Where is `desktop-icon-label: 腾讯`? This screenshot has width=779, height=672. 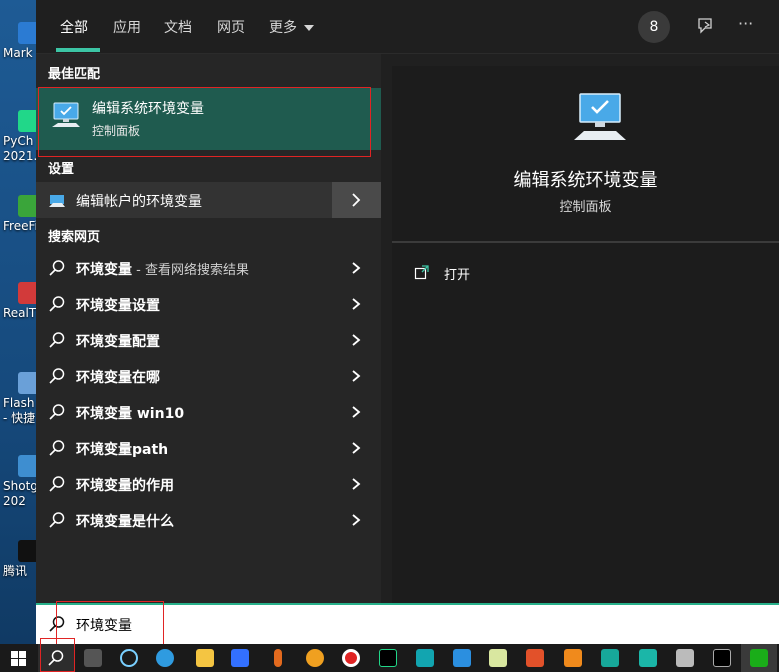
desktop-icon-label: 腾讯 is located at coordinates (15, 571).